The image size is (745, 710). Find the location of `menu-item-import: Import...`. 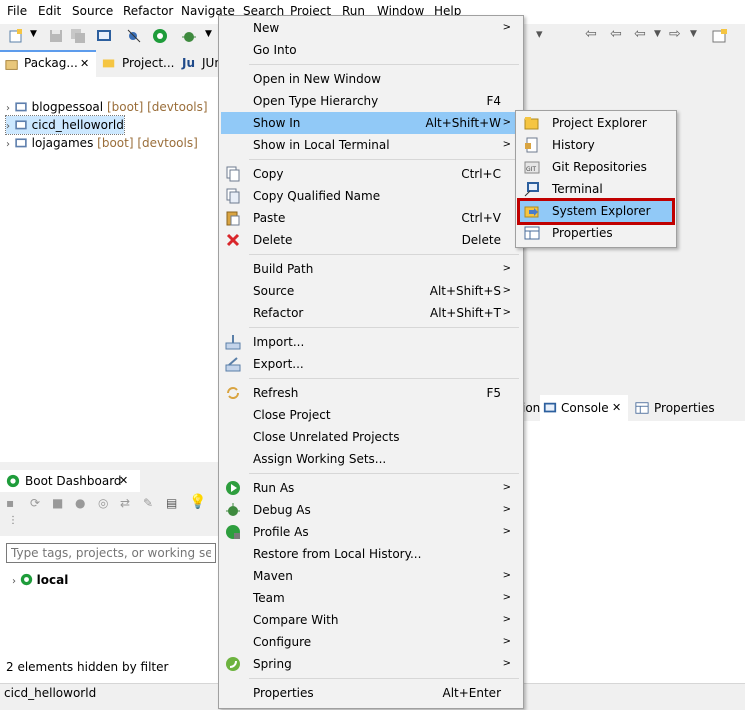

menu-item-import: Import... is located at coordinates (370, 342).